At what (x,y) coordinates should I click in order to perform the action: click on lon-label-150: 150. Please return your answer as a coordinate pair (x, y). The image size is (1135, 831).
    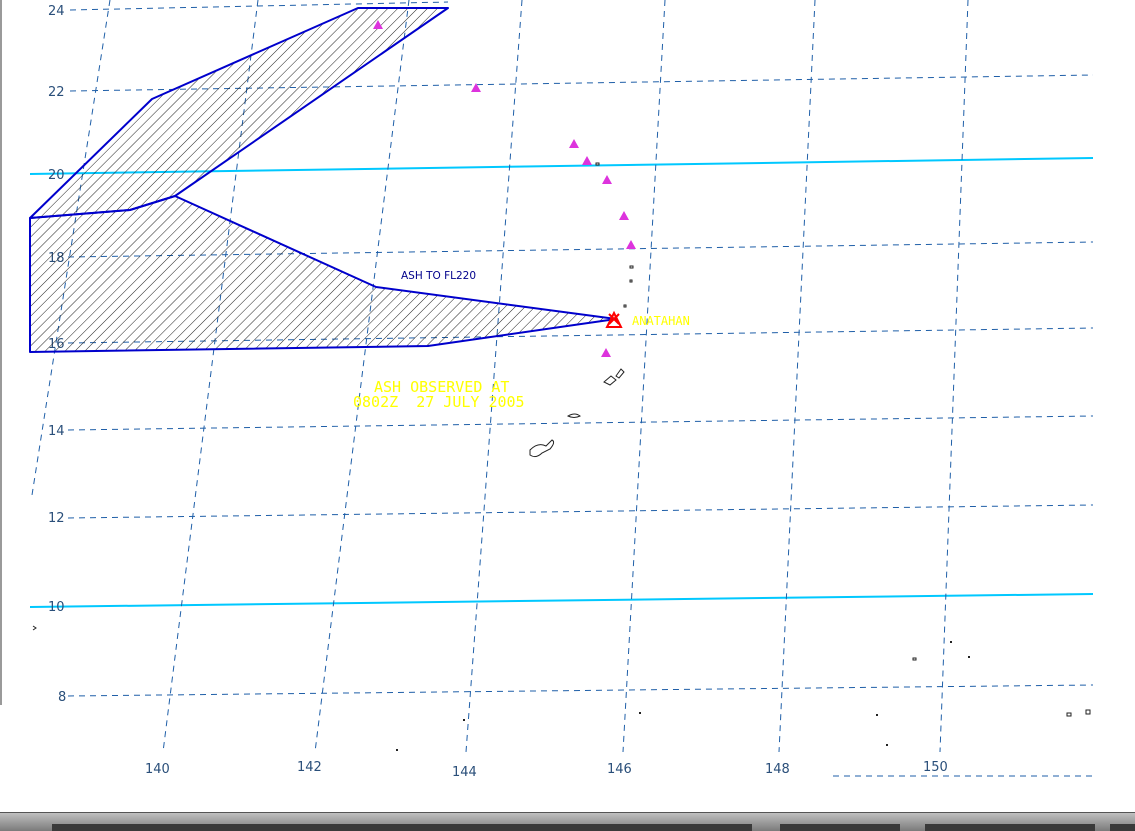
    Looking at the image, I should click on (935, 767).